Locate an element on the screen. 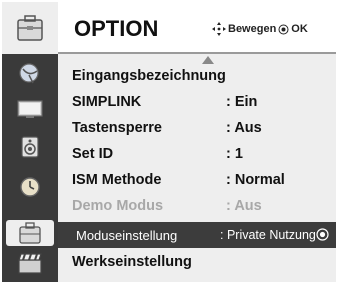 This screenshot has width=338, height=284. clapperboard-icon is located at coordinates (30, 263).